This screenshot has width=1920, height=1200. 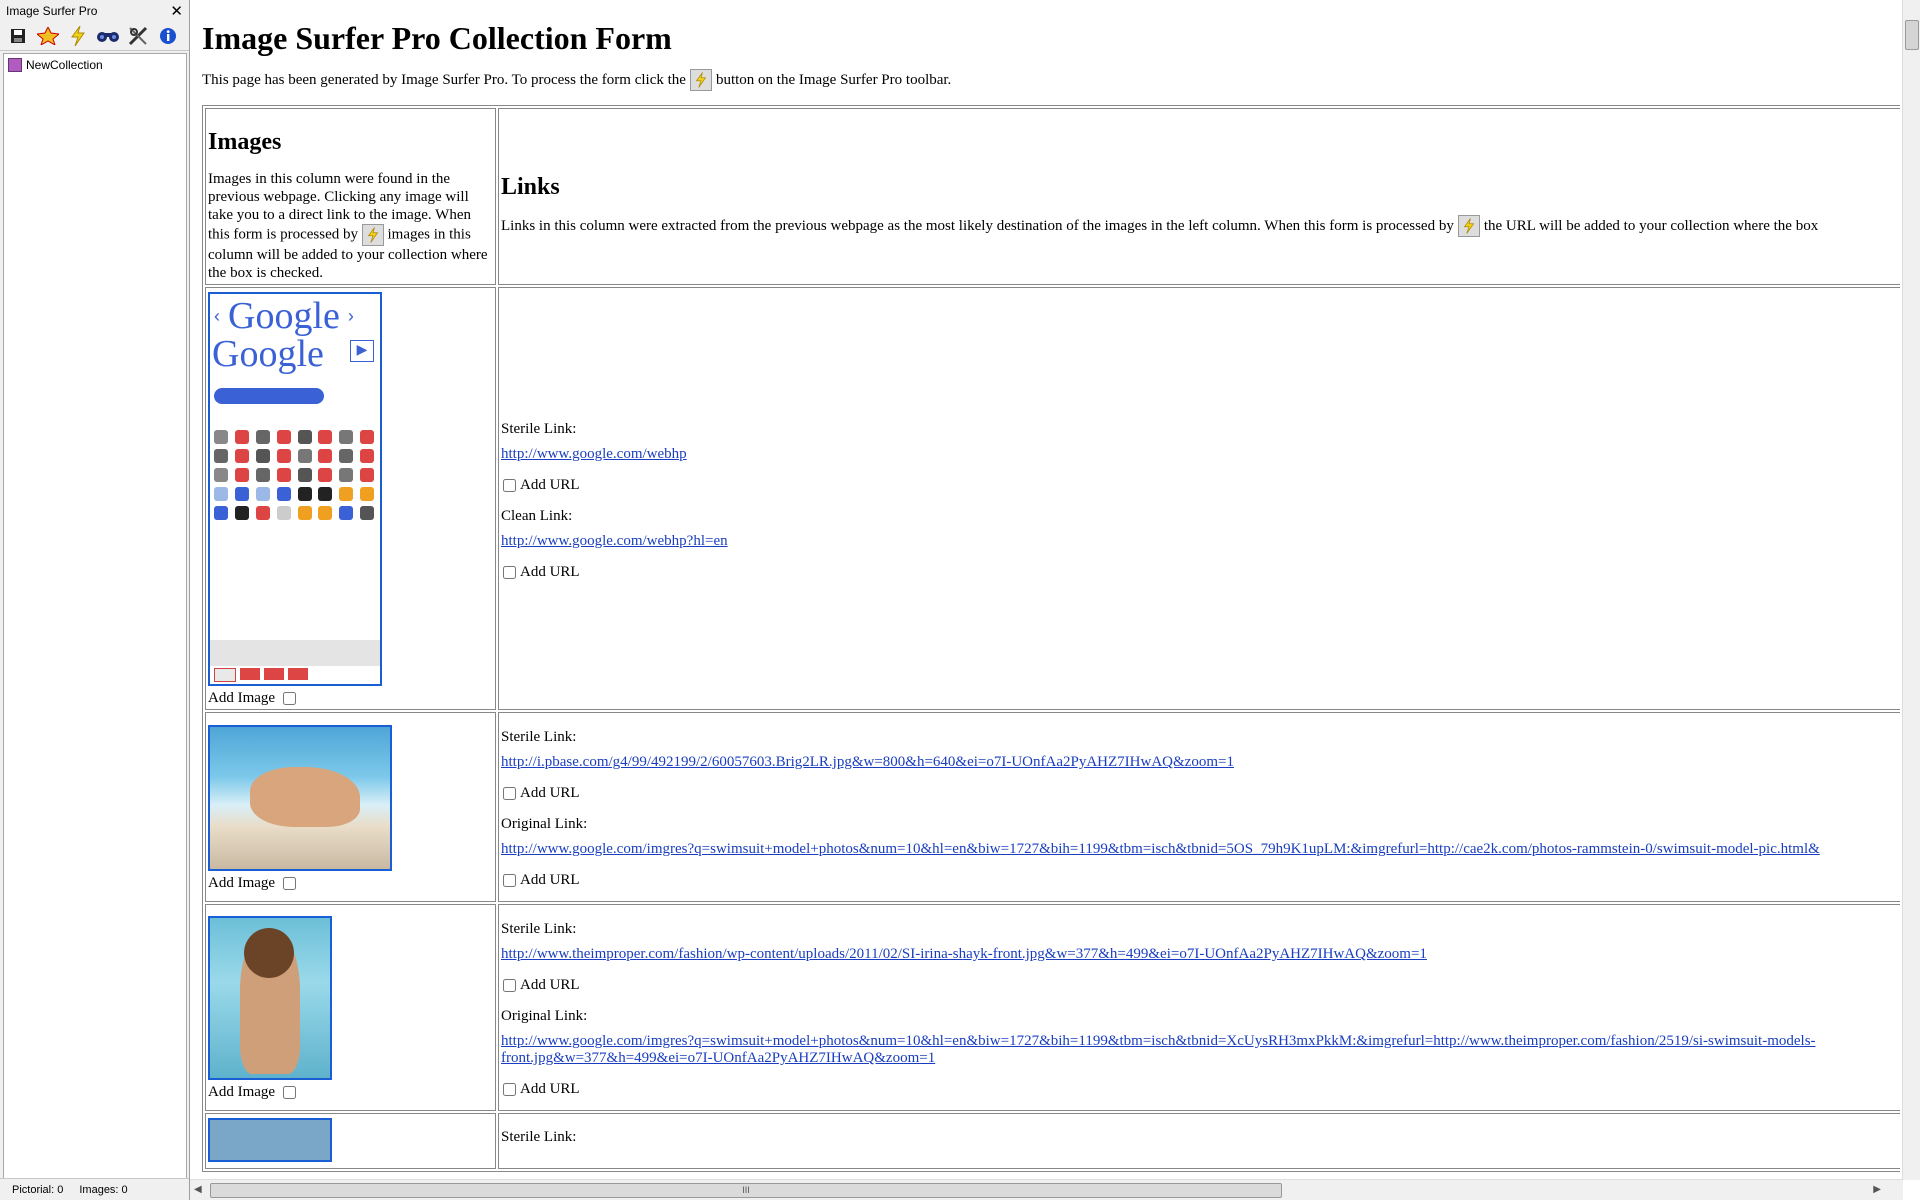 I want to click on pin-icon, so click(x=304, y=456).